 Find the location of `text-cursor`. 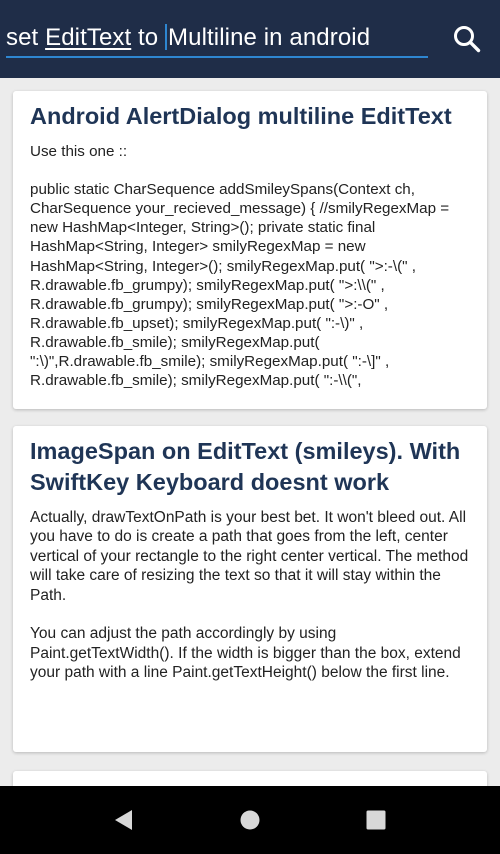

text-cursor is located at coordinates (166, 37).